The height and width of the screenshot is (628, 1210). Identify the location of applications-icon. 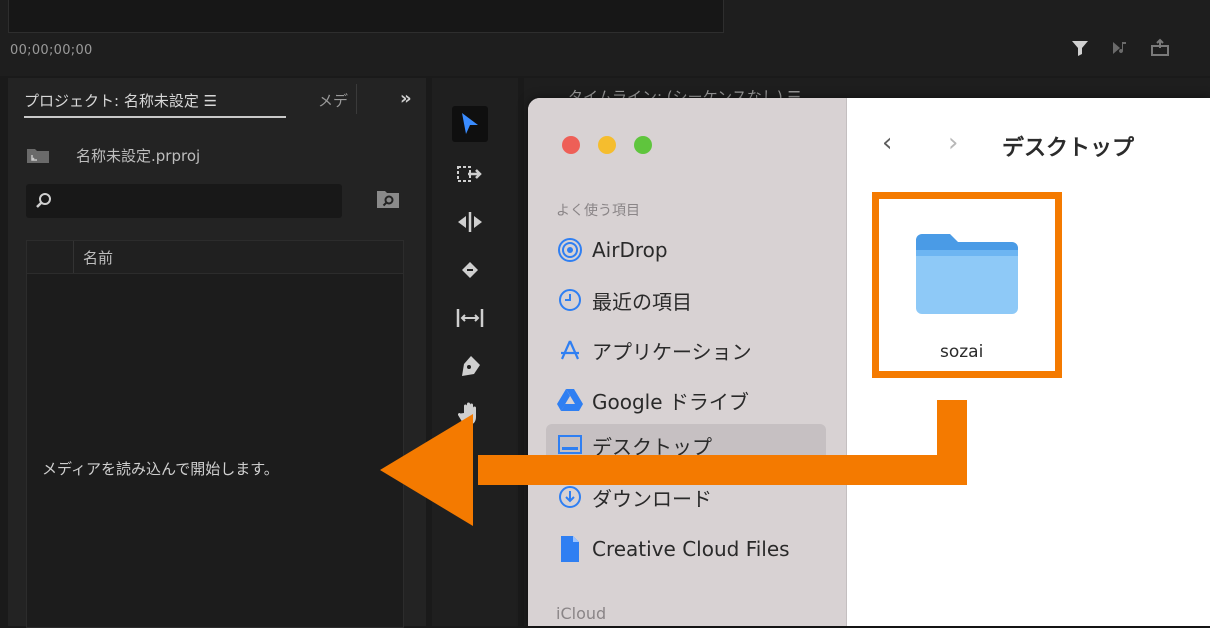
(570, 350).